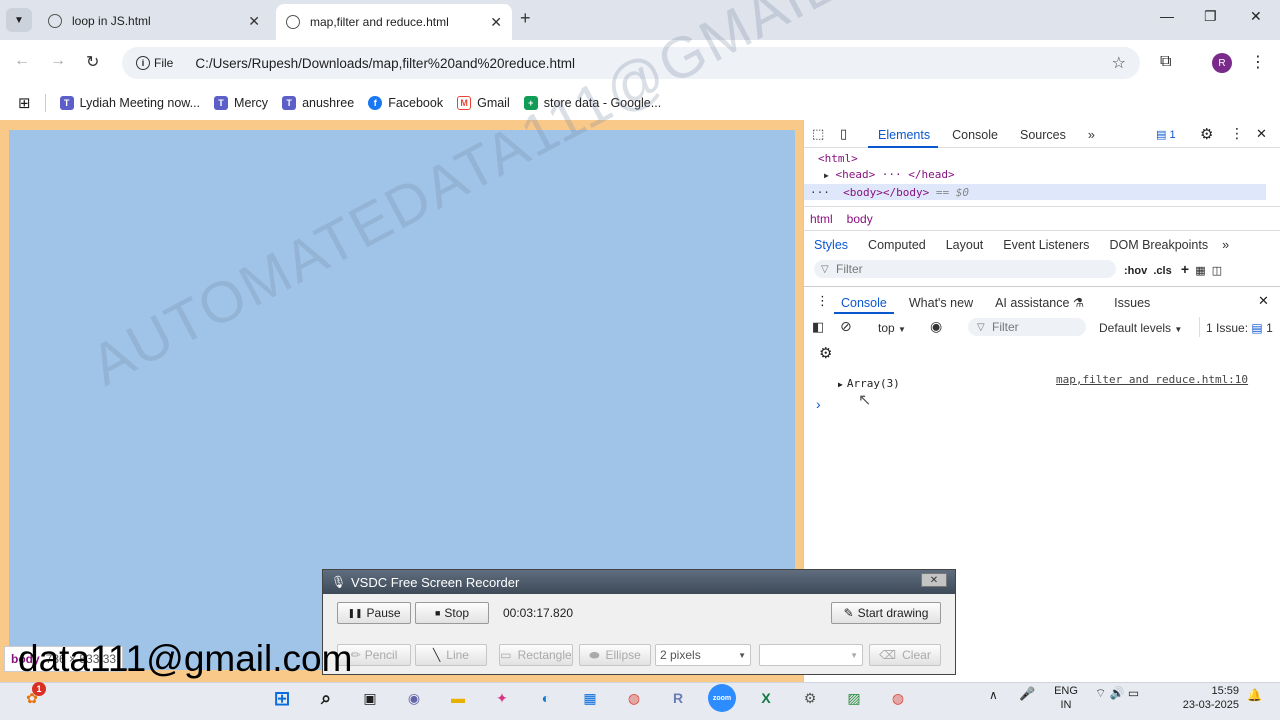 The height and width of the screenshot is (720, 1280). Describe the element at coordinates (1140, 328) in the screenshot. I see `log-levels-dropdown: Default levels ▼` at that location.